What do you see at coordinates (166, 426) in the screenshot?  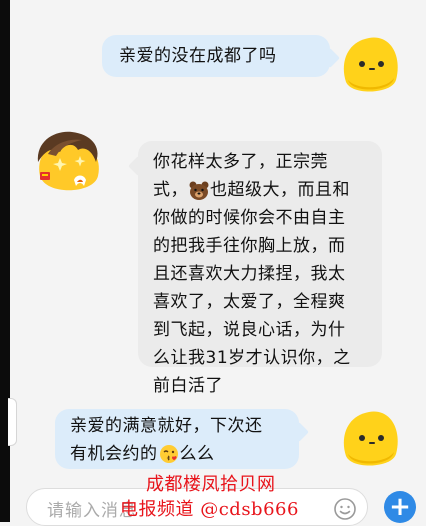 I see `message-line: 亲爱的满意就好，下次还` at bounding box center [166, 426].